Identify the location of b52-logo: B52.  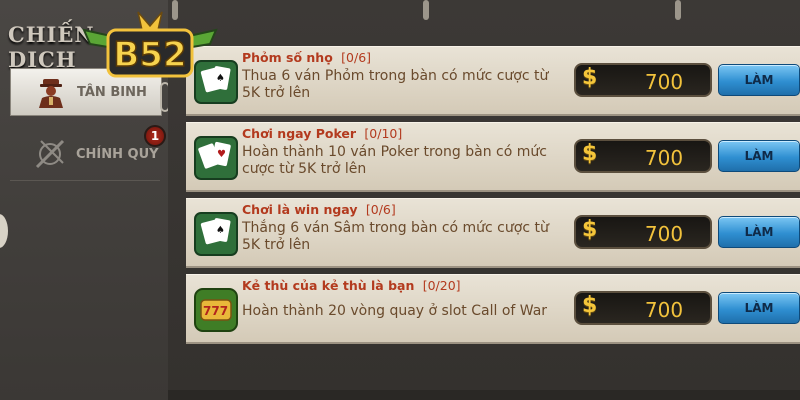
(150, 48).